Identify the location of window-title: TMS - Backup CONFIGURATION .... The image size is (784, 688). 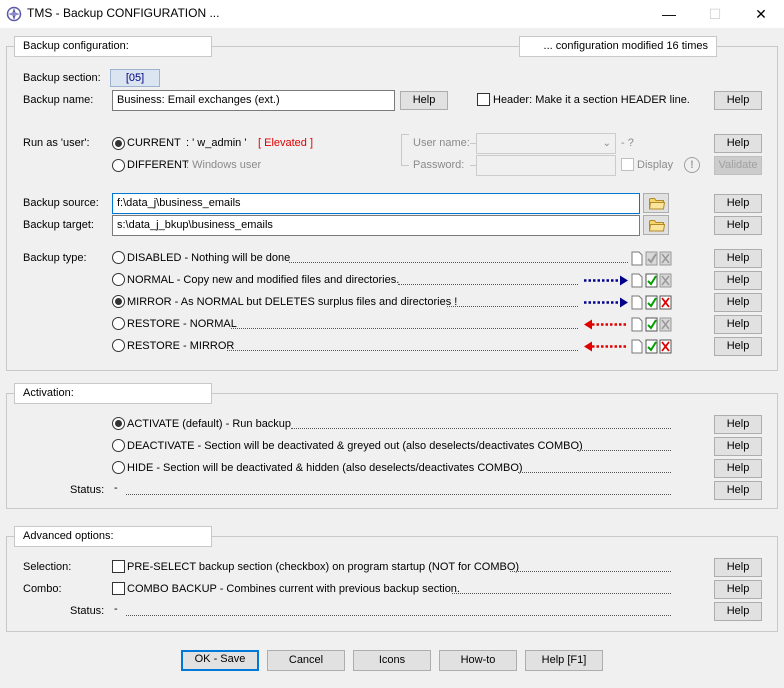
(123, 13).